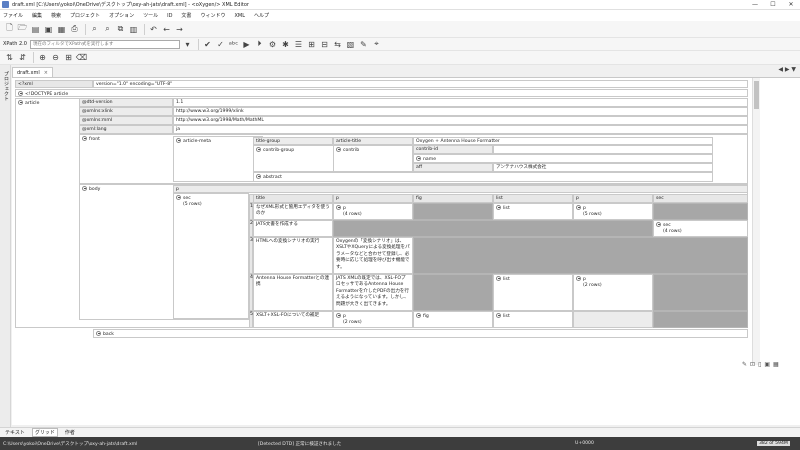  I want to click on copy-icon: ⧉, so click(120, 29).